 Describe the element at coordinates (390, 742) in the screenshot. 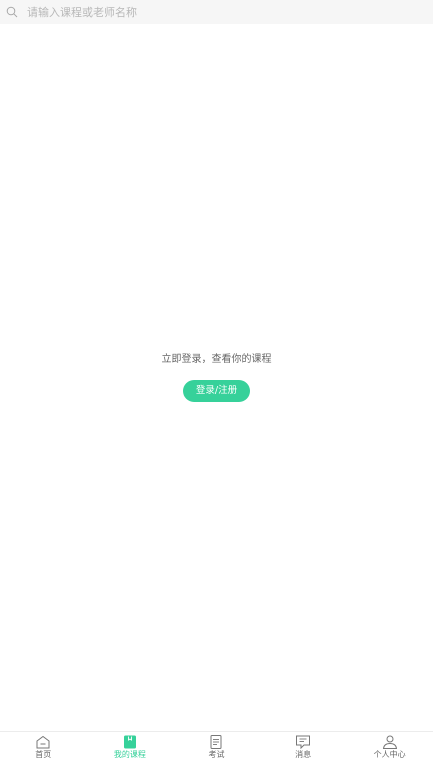

I see `profile-icon` at that location.